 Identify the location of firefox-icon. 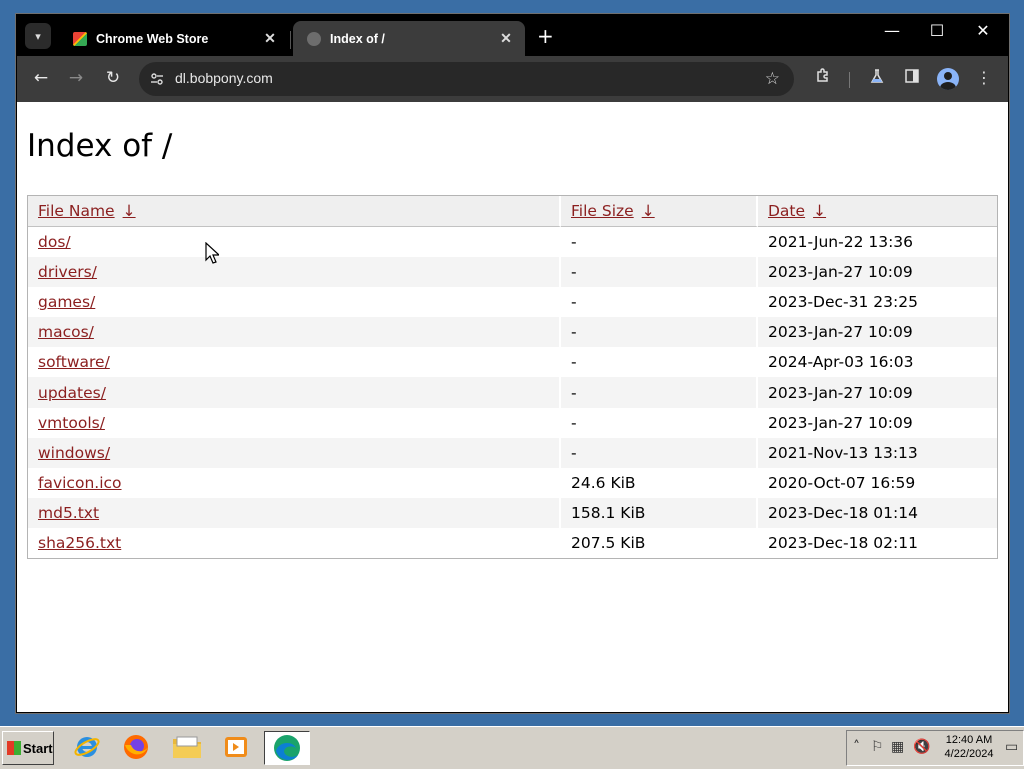
(136, 747).